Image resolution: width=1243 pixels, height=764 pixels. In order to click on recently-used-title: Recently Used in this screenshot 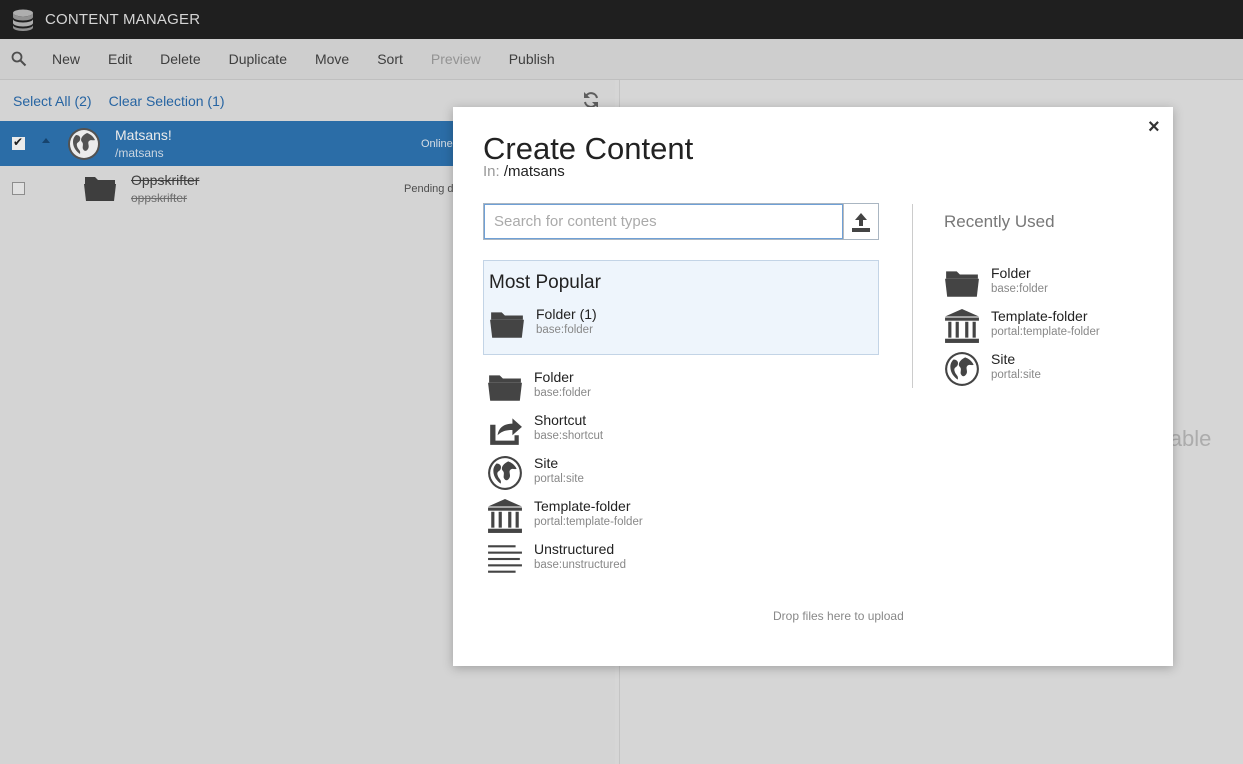, I will do `click(999, 221)`.